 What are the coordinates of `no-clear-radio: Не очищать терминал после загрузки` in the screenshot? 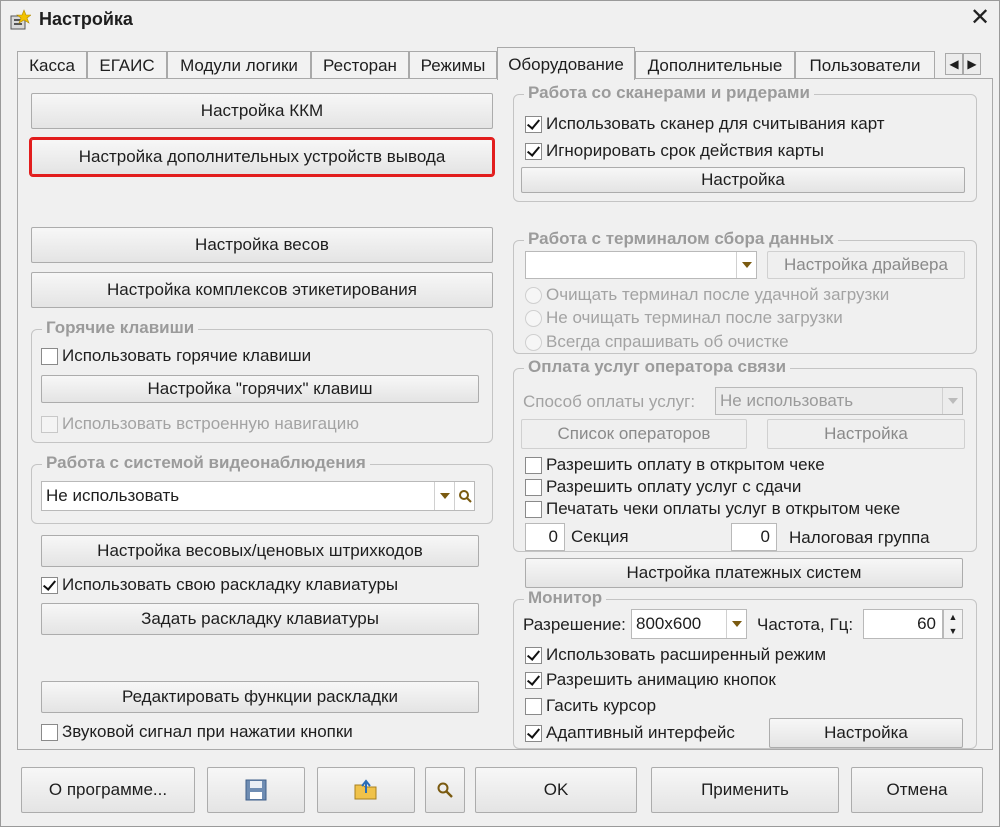 It's located at (684, 318).